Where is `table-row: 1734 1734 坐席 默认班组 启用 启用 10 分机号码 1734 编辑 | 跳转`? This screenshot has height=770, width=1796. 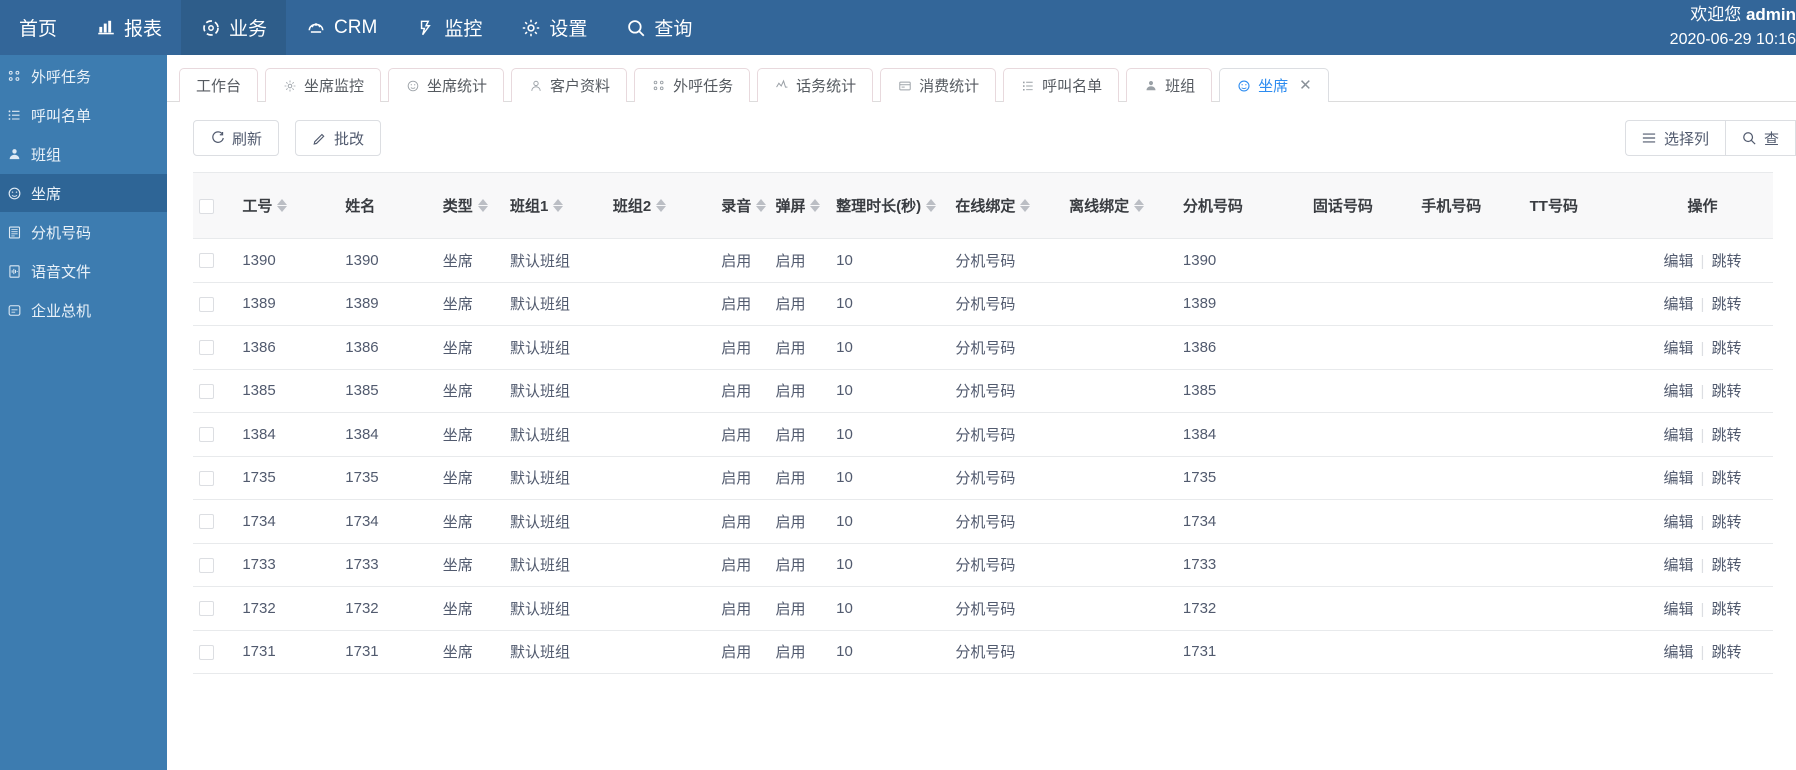 table-row: 1734 1734 坐席 默认班组 启用 启用 10 分机号码 1734 编辑 | 跳转 is located at coordinates (983, 521).